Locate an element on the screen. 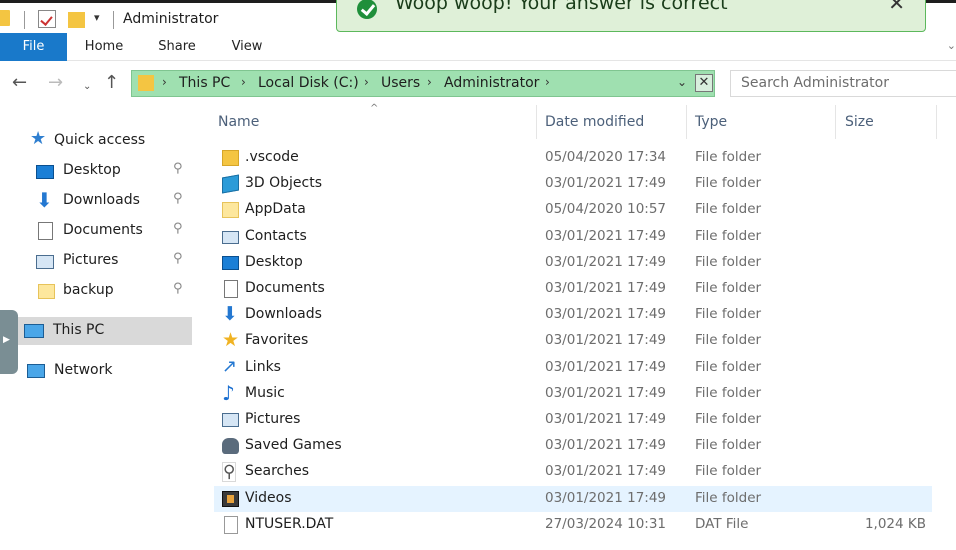  search-placeholder: Search Administrator is located at coordinates (815, 83).